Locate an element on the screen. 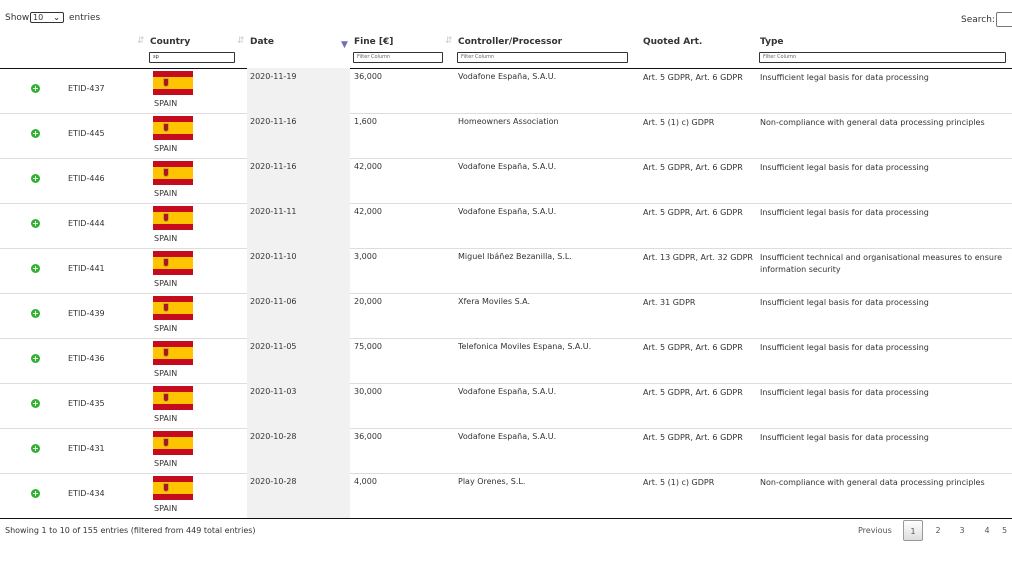  controller-filter-input: Filter Column is located at coordinates (542, 57).